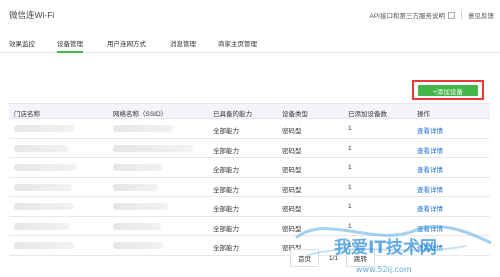  I want to click on pagination: 首页 1/1 跳转, so click(333, 258).